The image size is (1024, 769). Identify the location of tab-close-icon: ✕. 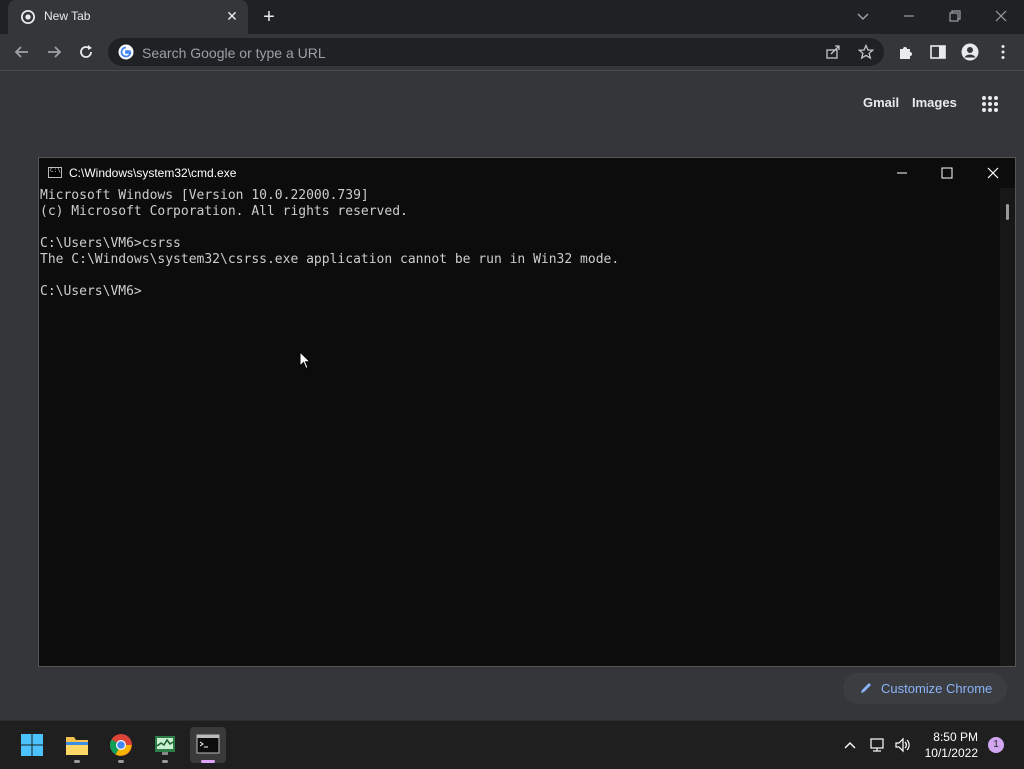
(232, 16).